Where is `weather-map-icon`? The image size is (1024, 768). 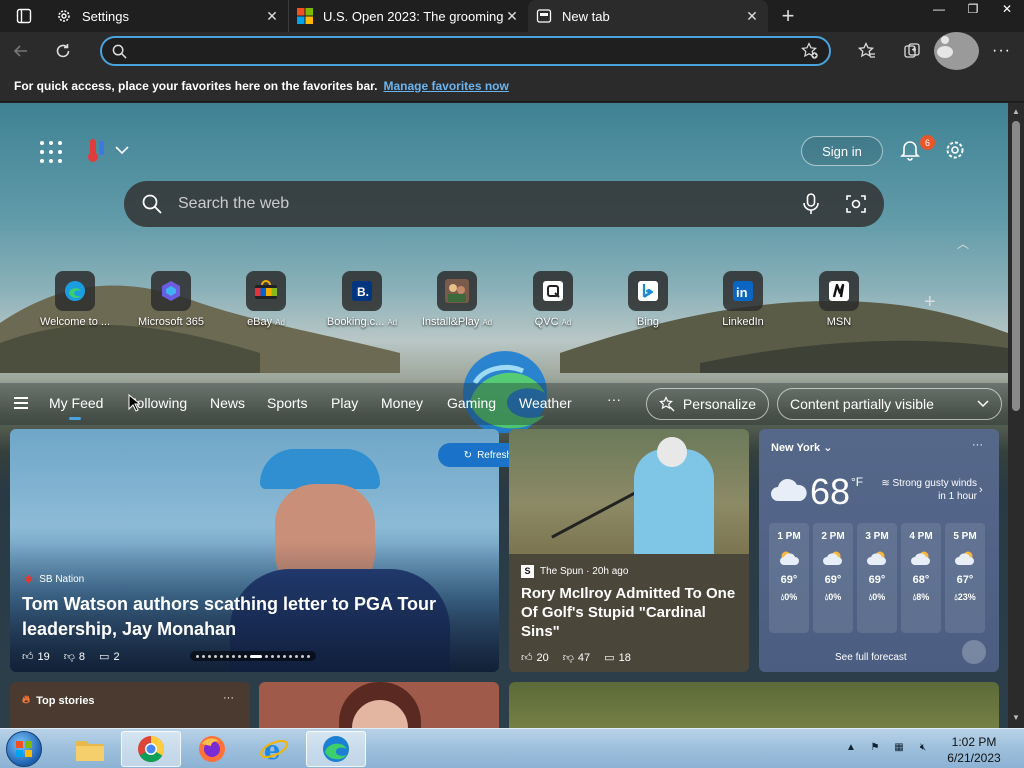
weather-map-icon is located at coordinates (974, 652).